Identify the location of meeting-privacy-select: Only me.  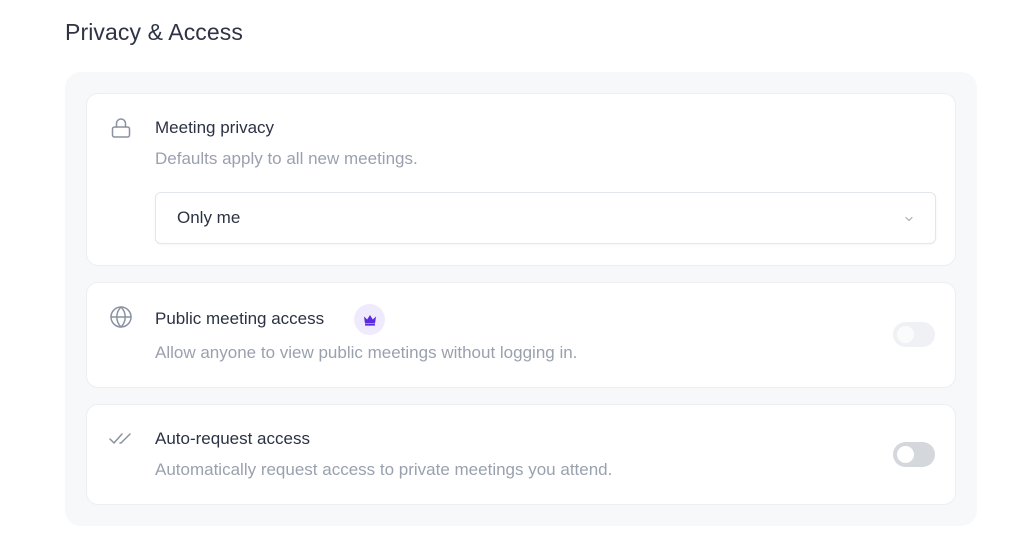
(545, 218).